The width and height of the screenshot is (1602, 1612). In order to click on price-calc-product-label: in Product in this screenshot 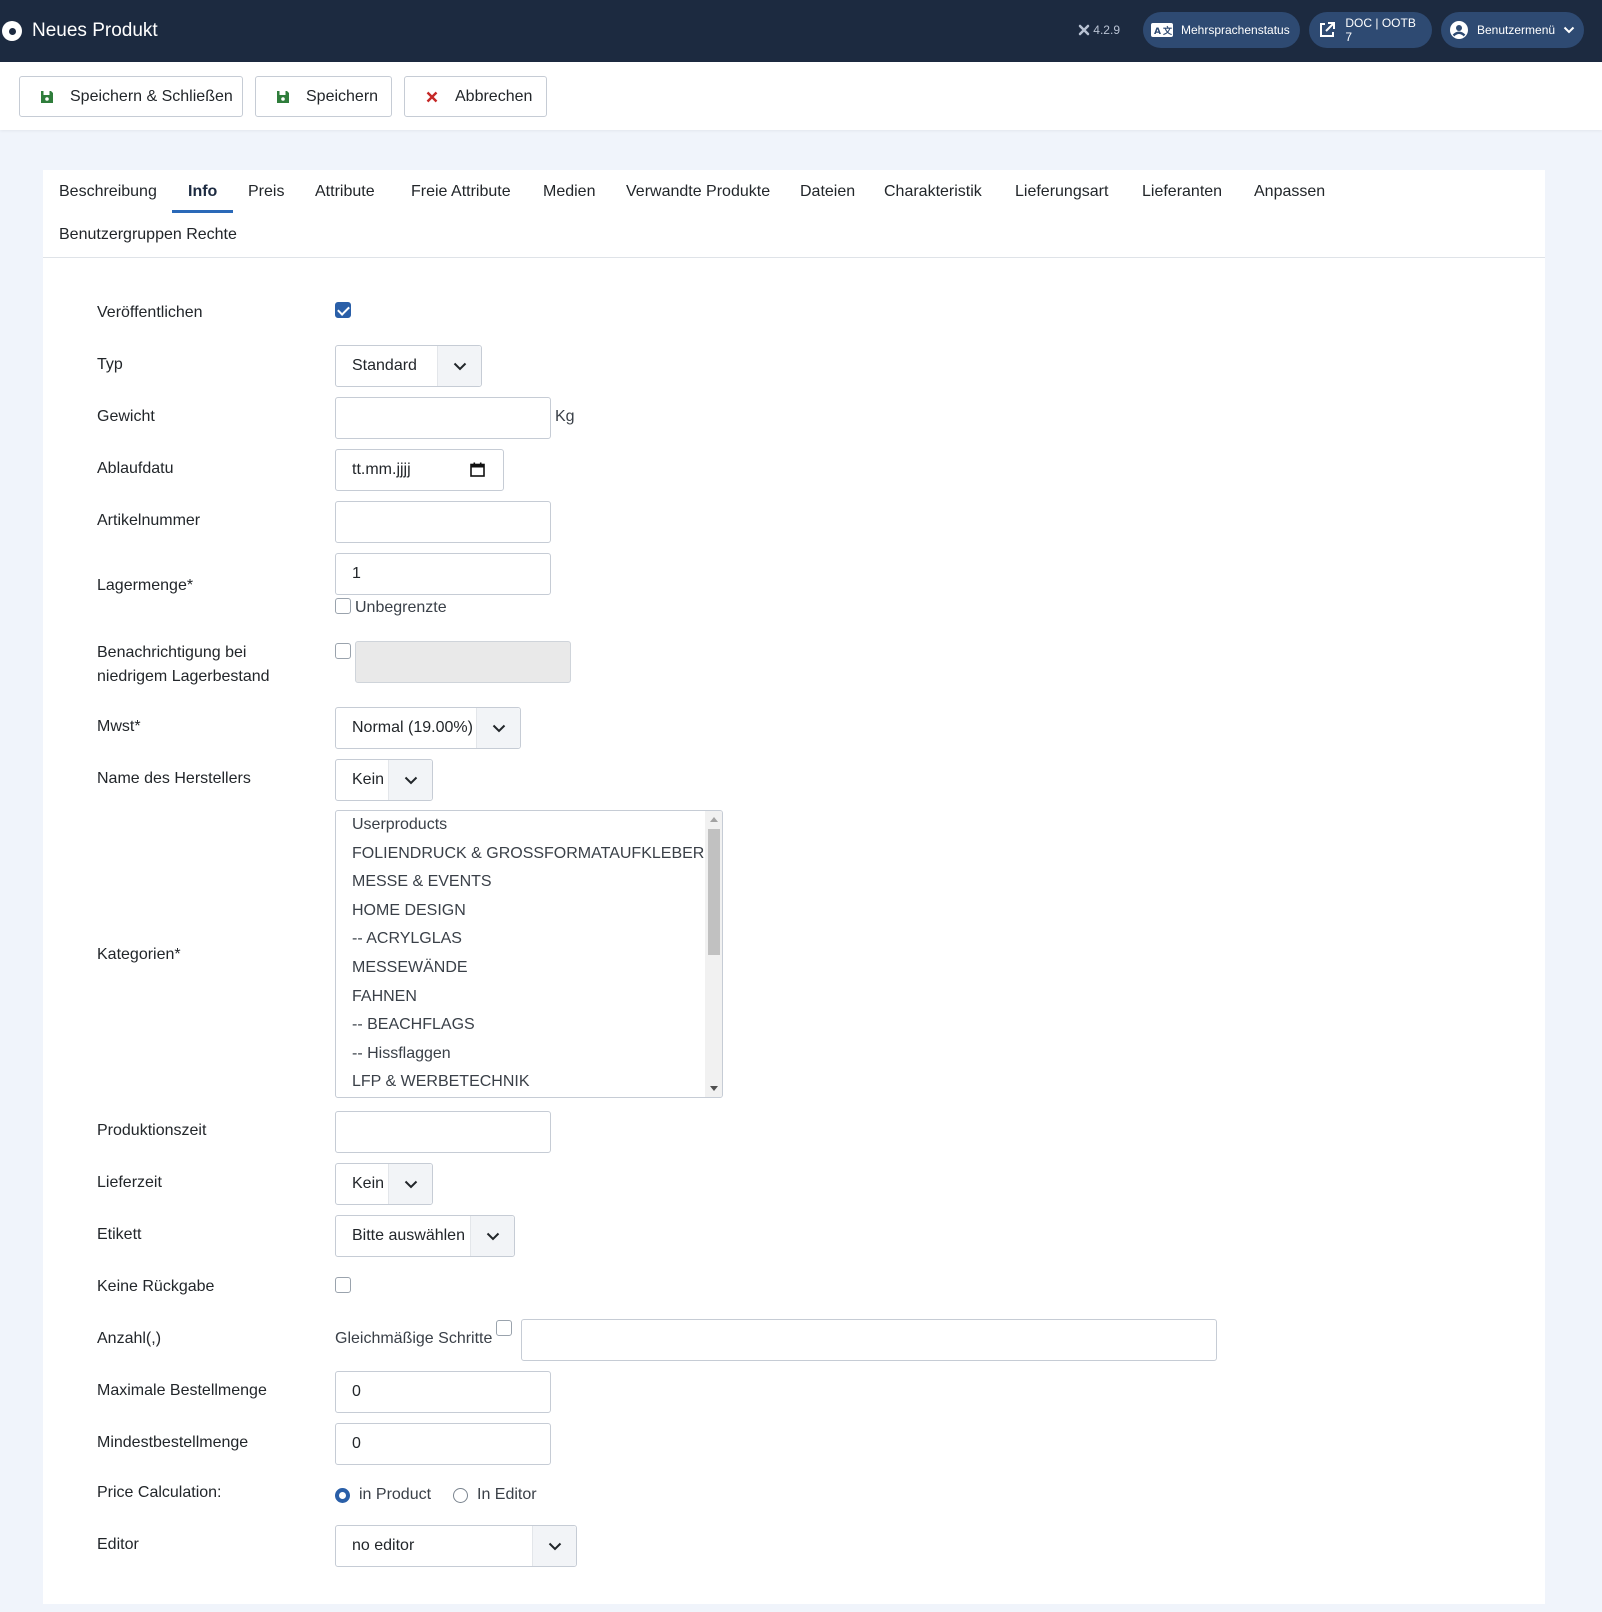, I will do `click(395, 1494)`.